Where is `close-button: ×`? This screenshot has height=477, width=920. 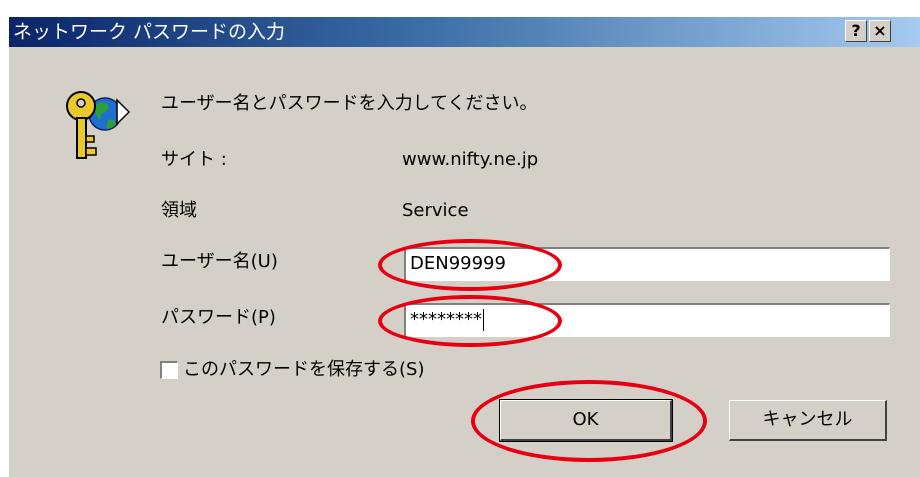
close-button: × is located at coordinates (880, 31).